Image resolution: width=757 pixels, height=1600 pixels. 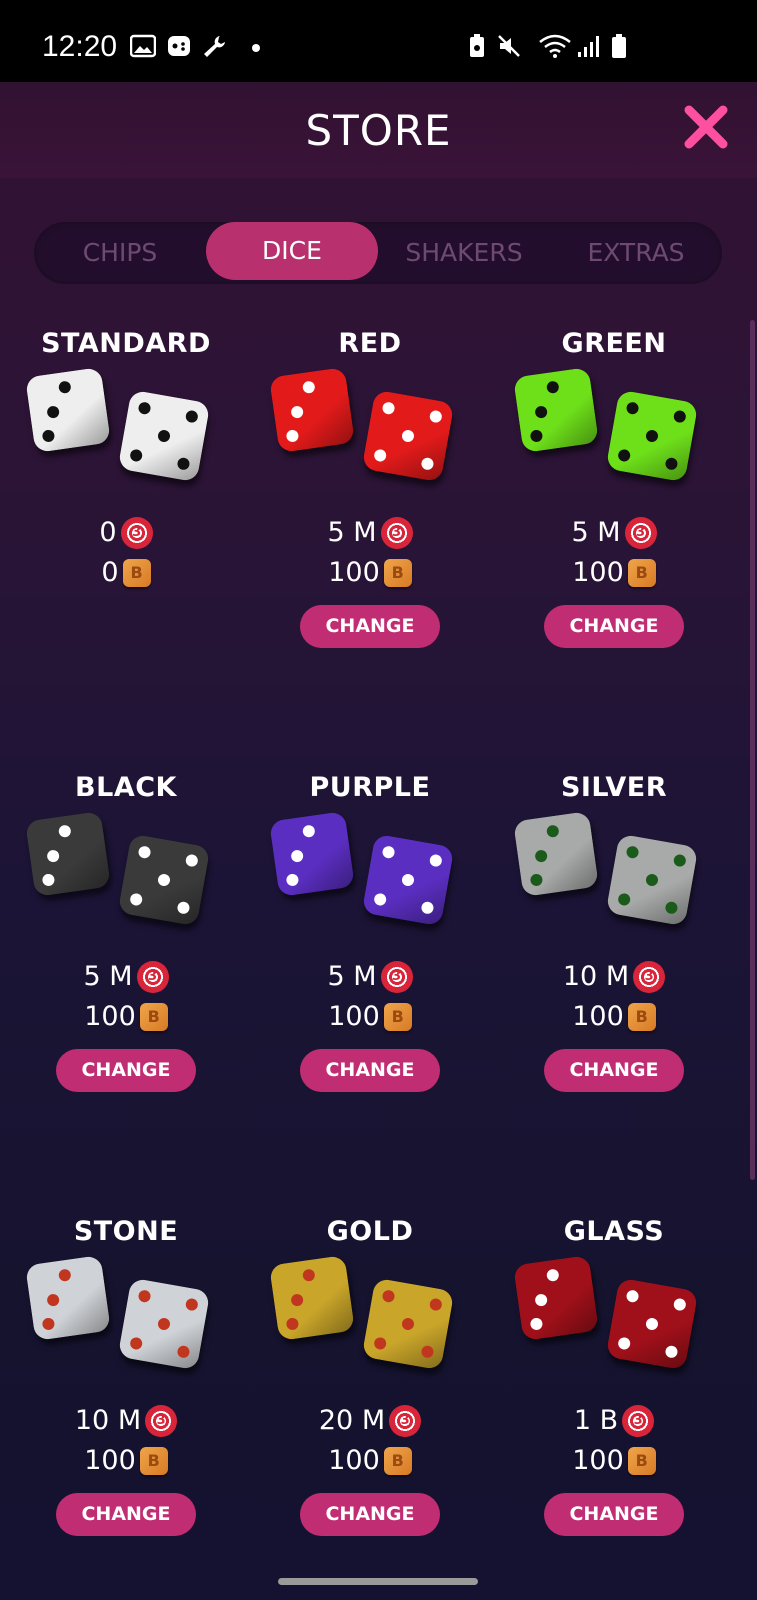 I want to click on wifi-icon, so click(x=555, y=46).